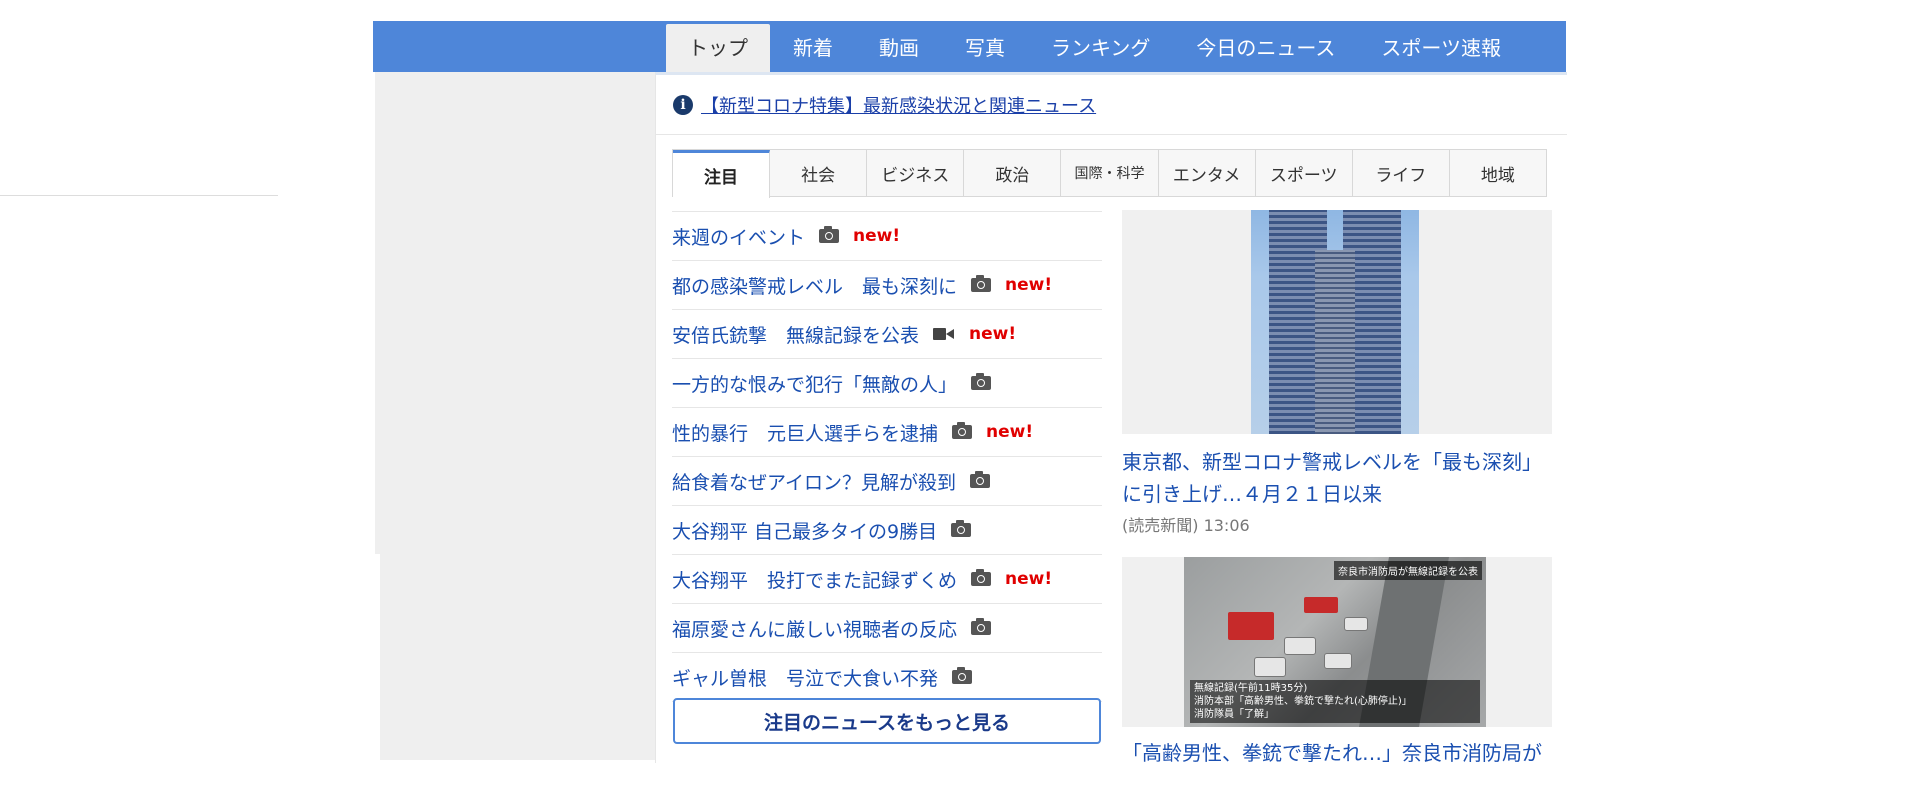 The image size is (1920, 794). Describe the element at coordinates (1408, 570) in the screenshot. I see `image-tag: 奈良市消防局が無線記録を公表` at that location.